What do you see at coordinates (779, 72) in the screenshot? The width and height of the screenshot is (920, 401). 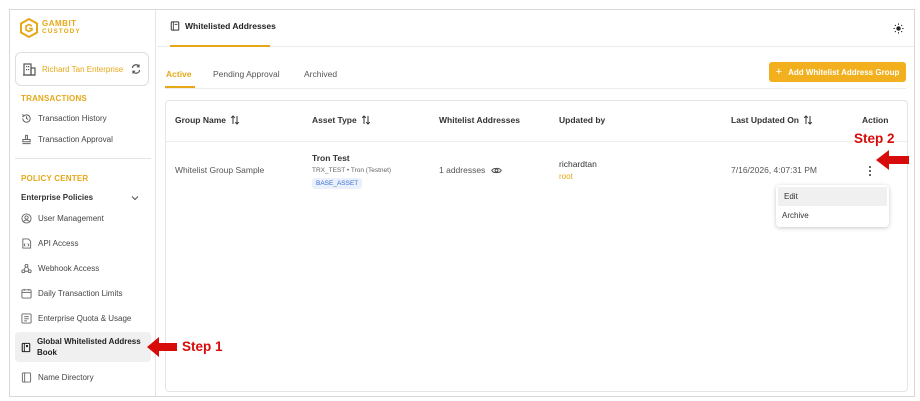 I see `plus-icon: +` at bounding box center [779, 72].